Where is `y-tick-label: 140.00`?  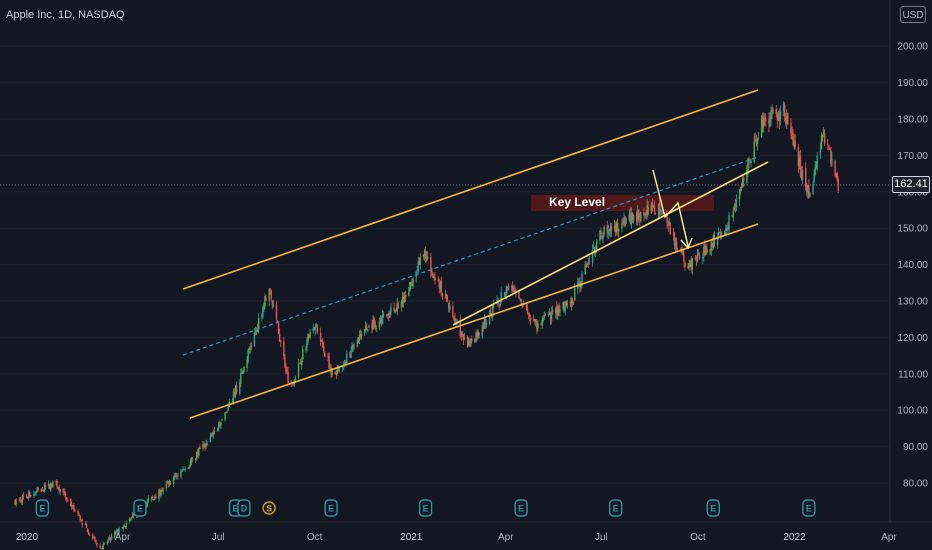
y-tick-label: 140.00 is located at coordinates (912, 265).